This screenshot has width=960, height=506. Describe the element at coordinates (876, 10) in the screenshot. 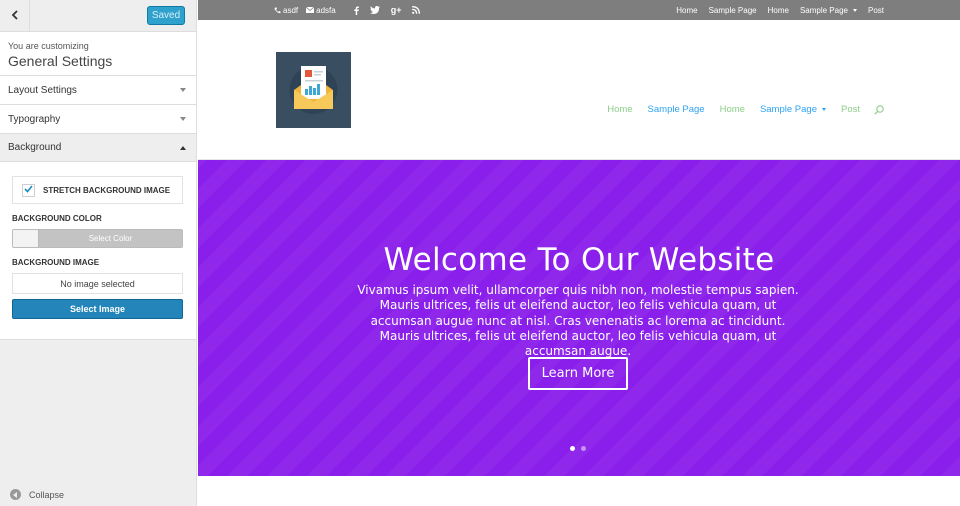

I see `top-nav-post: Post` at that location.